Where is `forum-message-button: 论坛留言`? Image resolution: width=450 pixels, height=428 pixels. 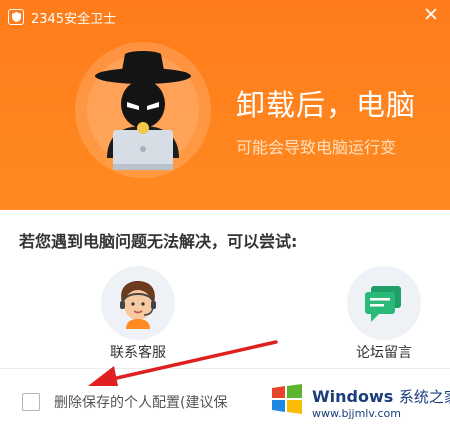 forum-message-button: 论坛留言 is located at coordinates (384, 314).